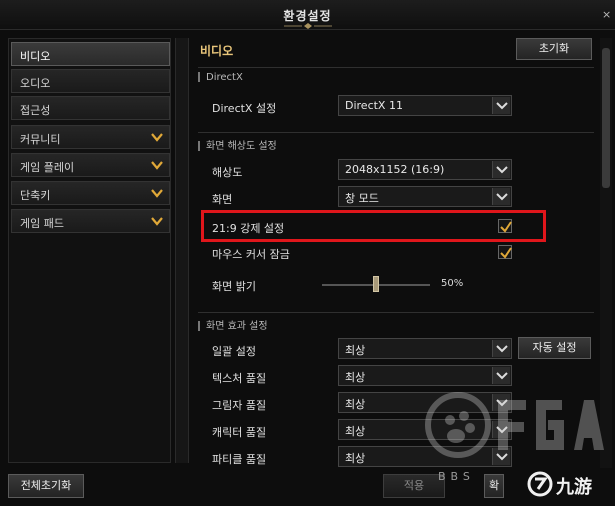 The image size is (615, 506). What do you see at coordinates (224, 77) in the screenshot?
I see `group-heading-text: DirectX` at bounding box center [224, 77].